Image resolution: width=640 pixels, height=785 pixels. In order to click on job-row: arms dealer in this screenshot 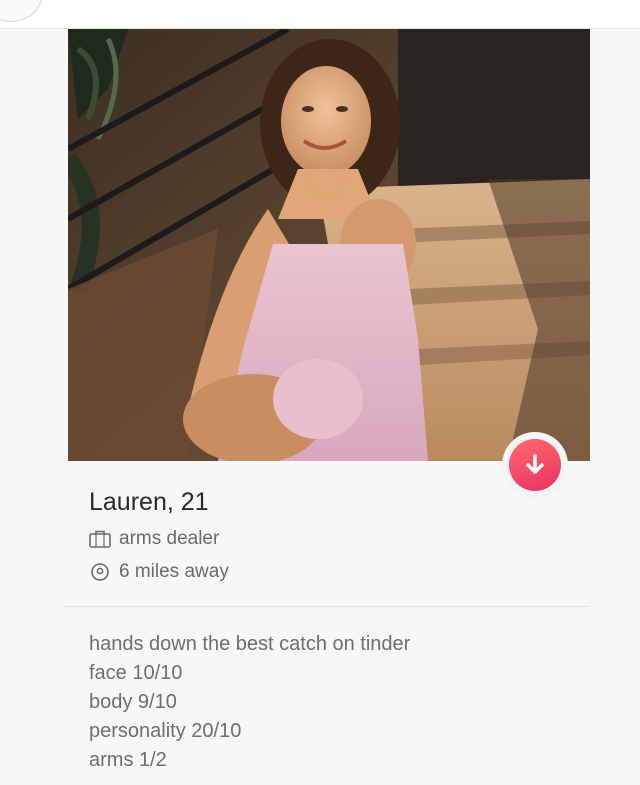, I will do `click(154, 539)`.